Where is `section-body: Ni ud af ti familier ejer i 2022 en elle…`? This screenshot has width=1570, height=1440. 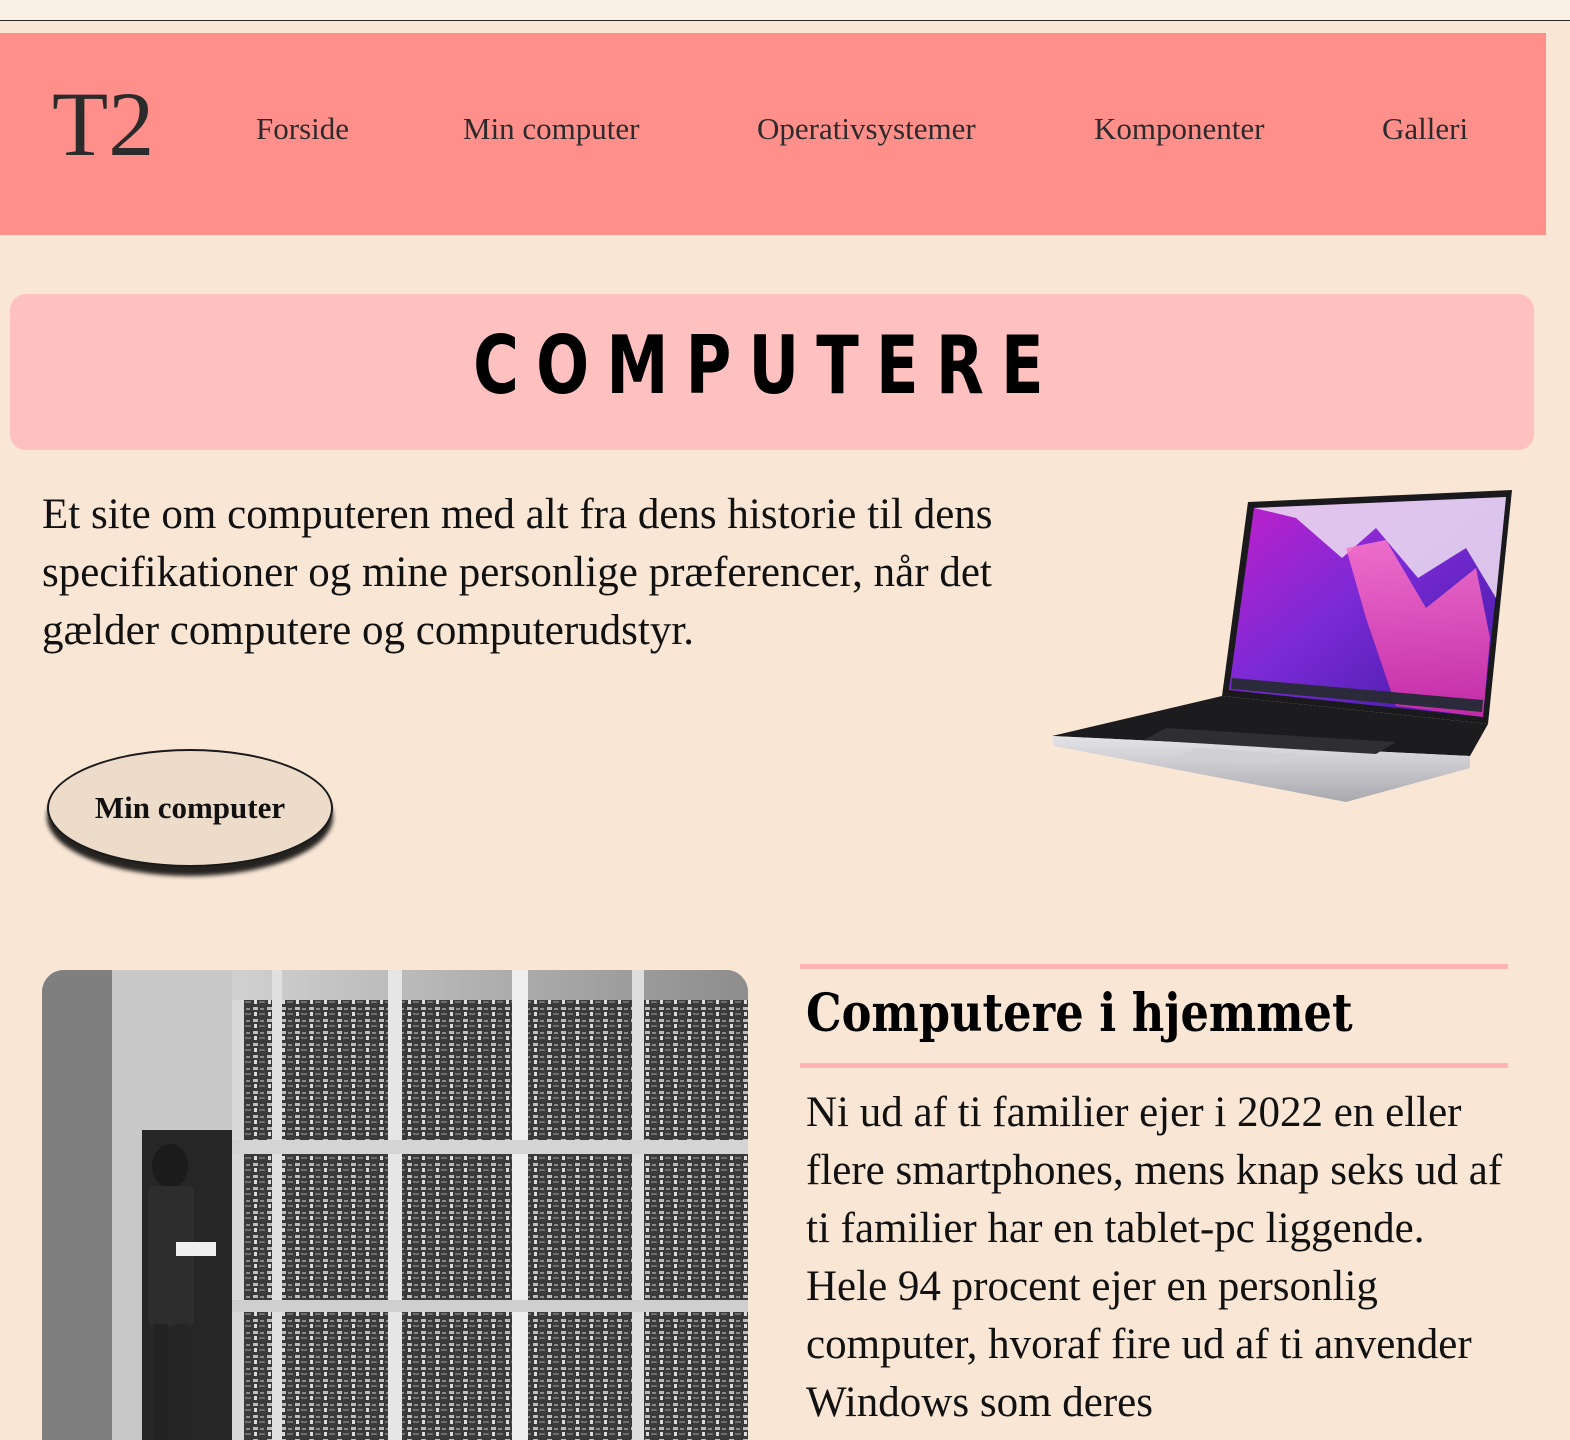 section-body: Ni ud af ti familier ejer i 2022 en elle… is located at coordinates (1154, 1257).